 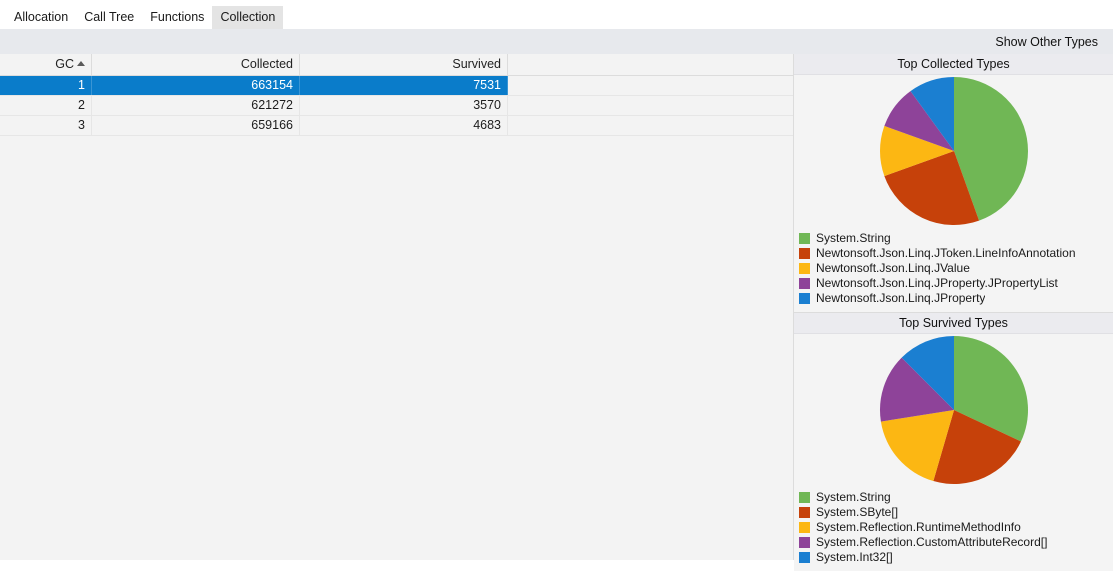 I want to click on cell-collected: 621272, so click(x=196, y=105).